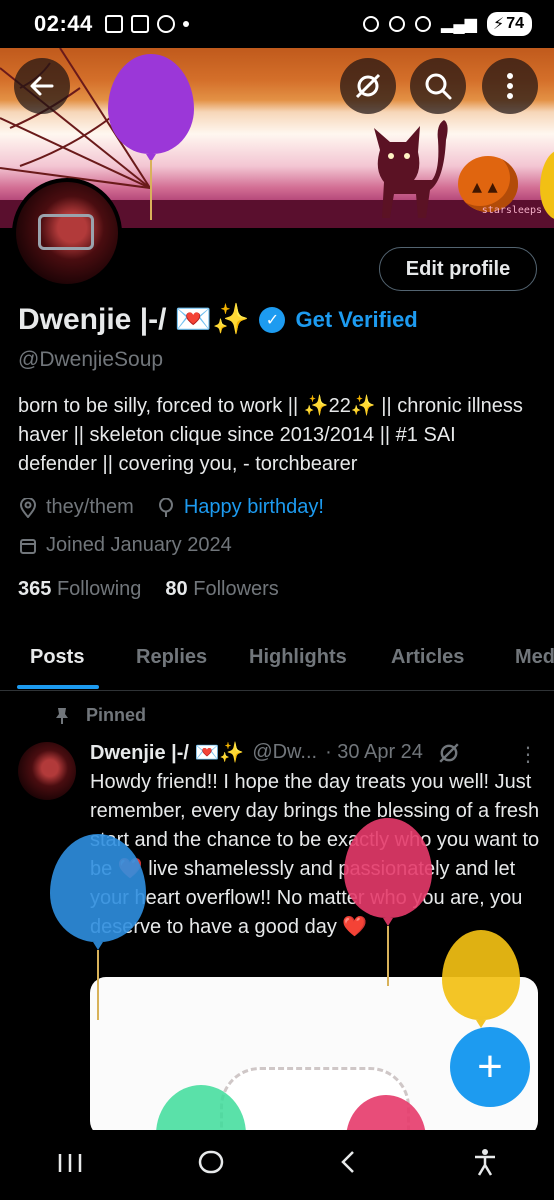  What do you see at coordinates (515, 23) in the screenshot?
I see `battery-level: 74` at bounding box center [515, 23].